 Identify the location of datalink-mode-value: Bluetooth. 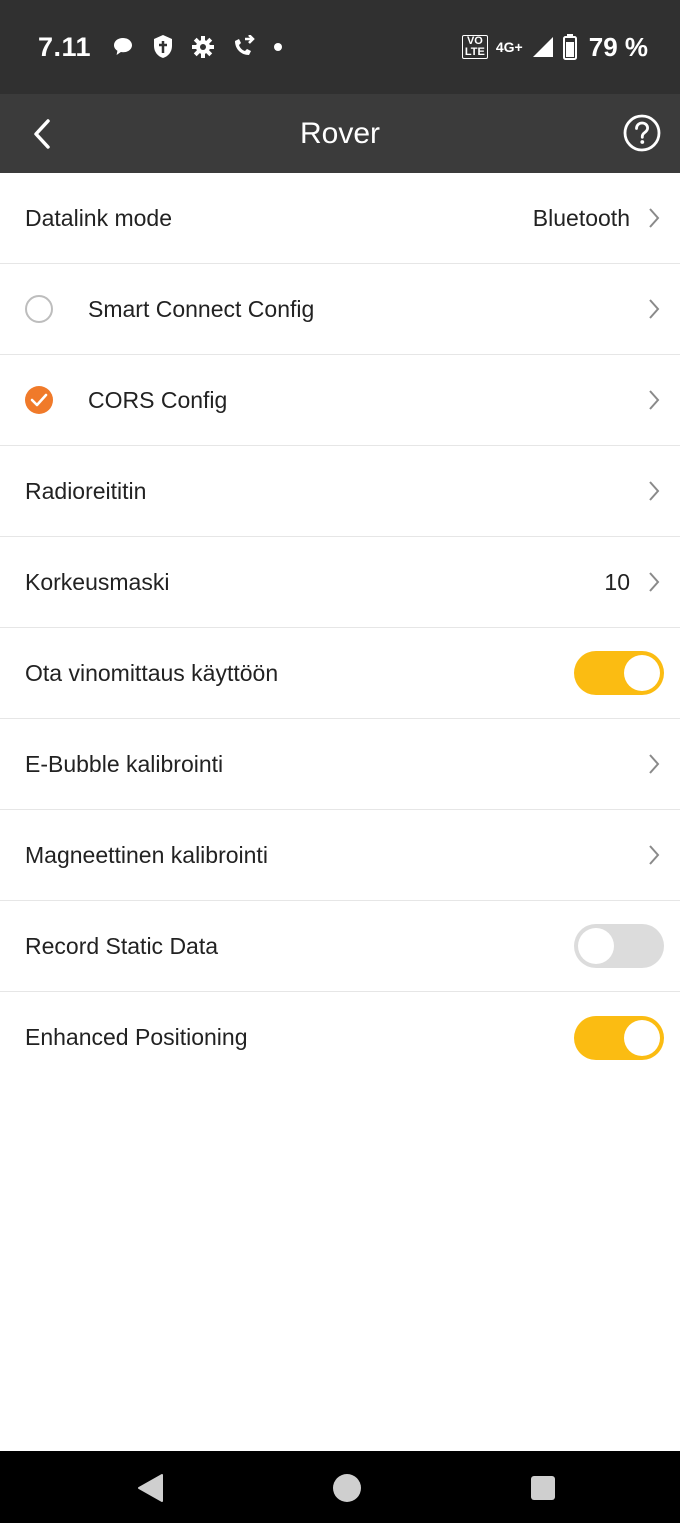
(581, 217).